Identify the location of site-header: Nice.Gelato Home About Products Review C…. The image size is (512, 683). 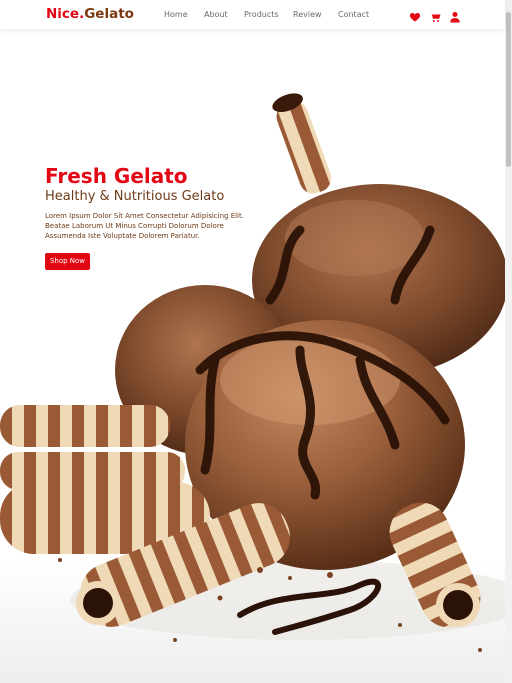
(252, 14).